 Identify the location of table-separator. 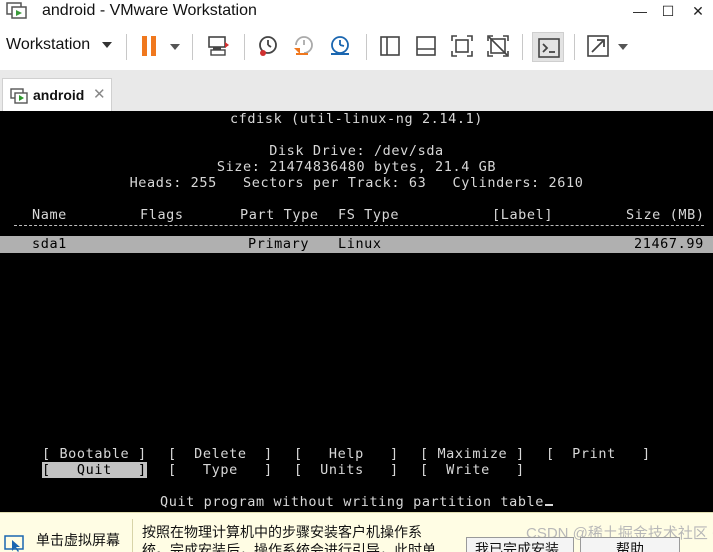
(359, 225).